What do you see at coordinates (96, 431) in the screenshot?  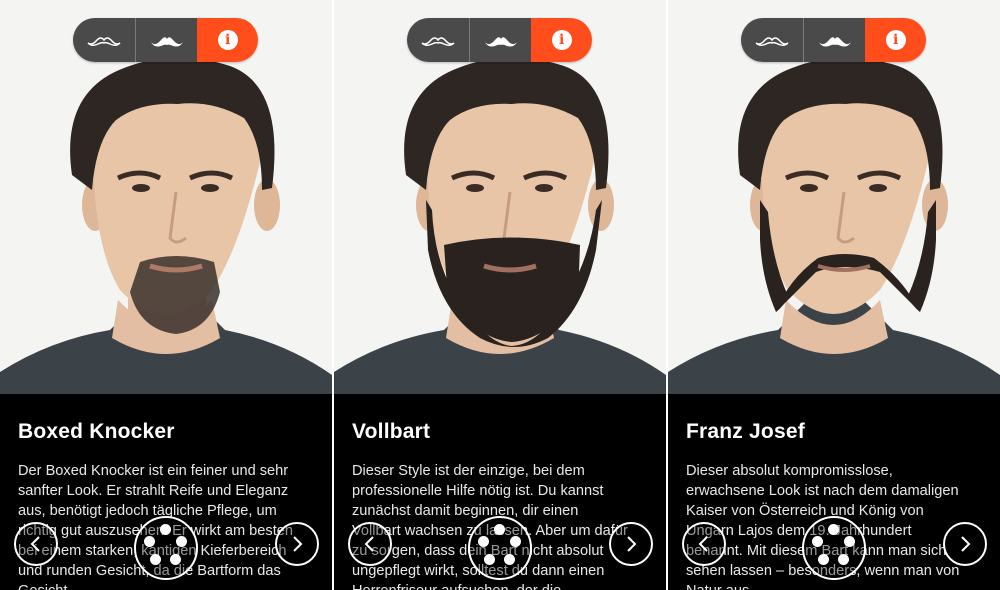 I see `style-title: Boxed Knocker` at bounding box center [96, 431].